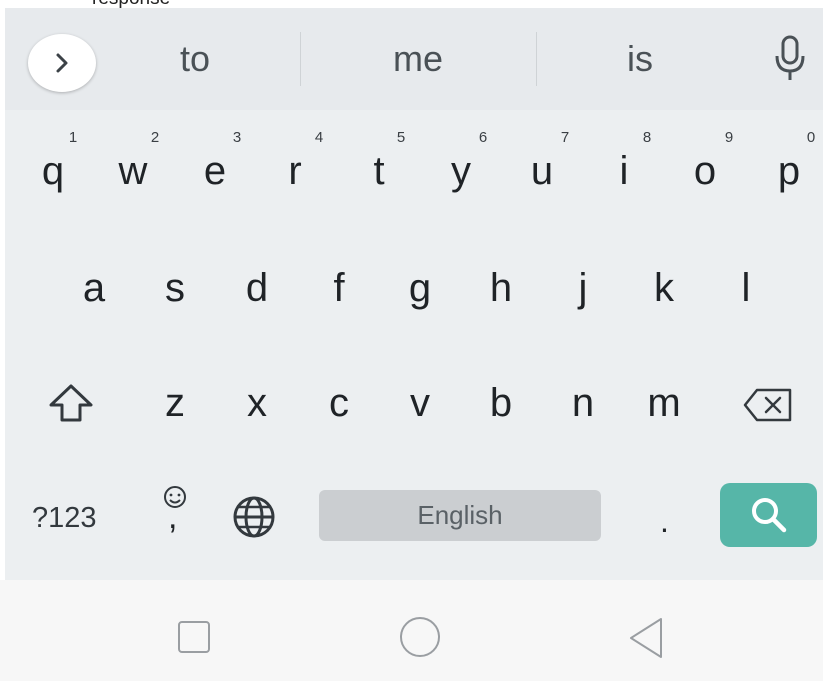 The image size is (823, 681). What do you see at coordinates (378, 171) in the screenshot?
I see `key-t: t` at bounding box center [378, 171].